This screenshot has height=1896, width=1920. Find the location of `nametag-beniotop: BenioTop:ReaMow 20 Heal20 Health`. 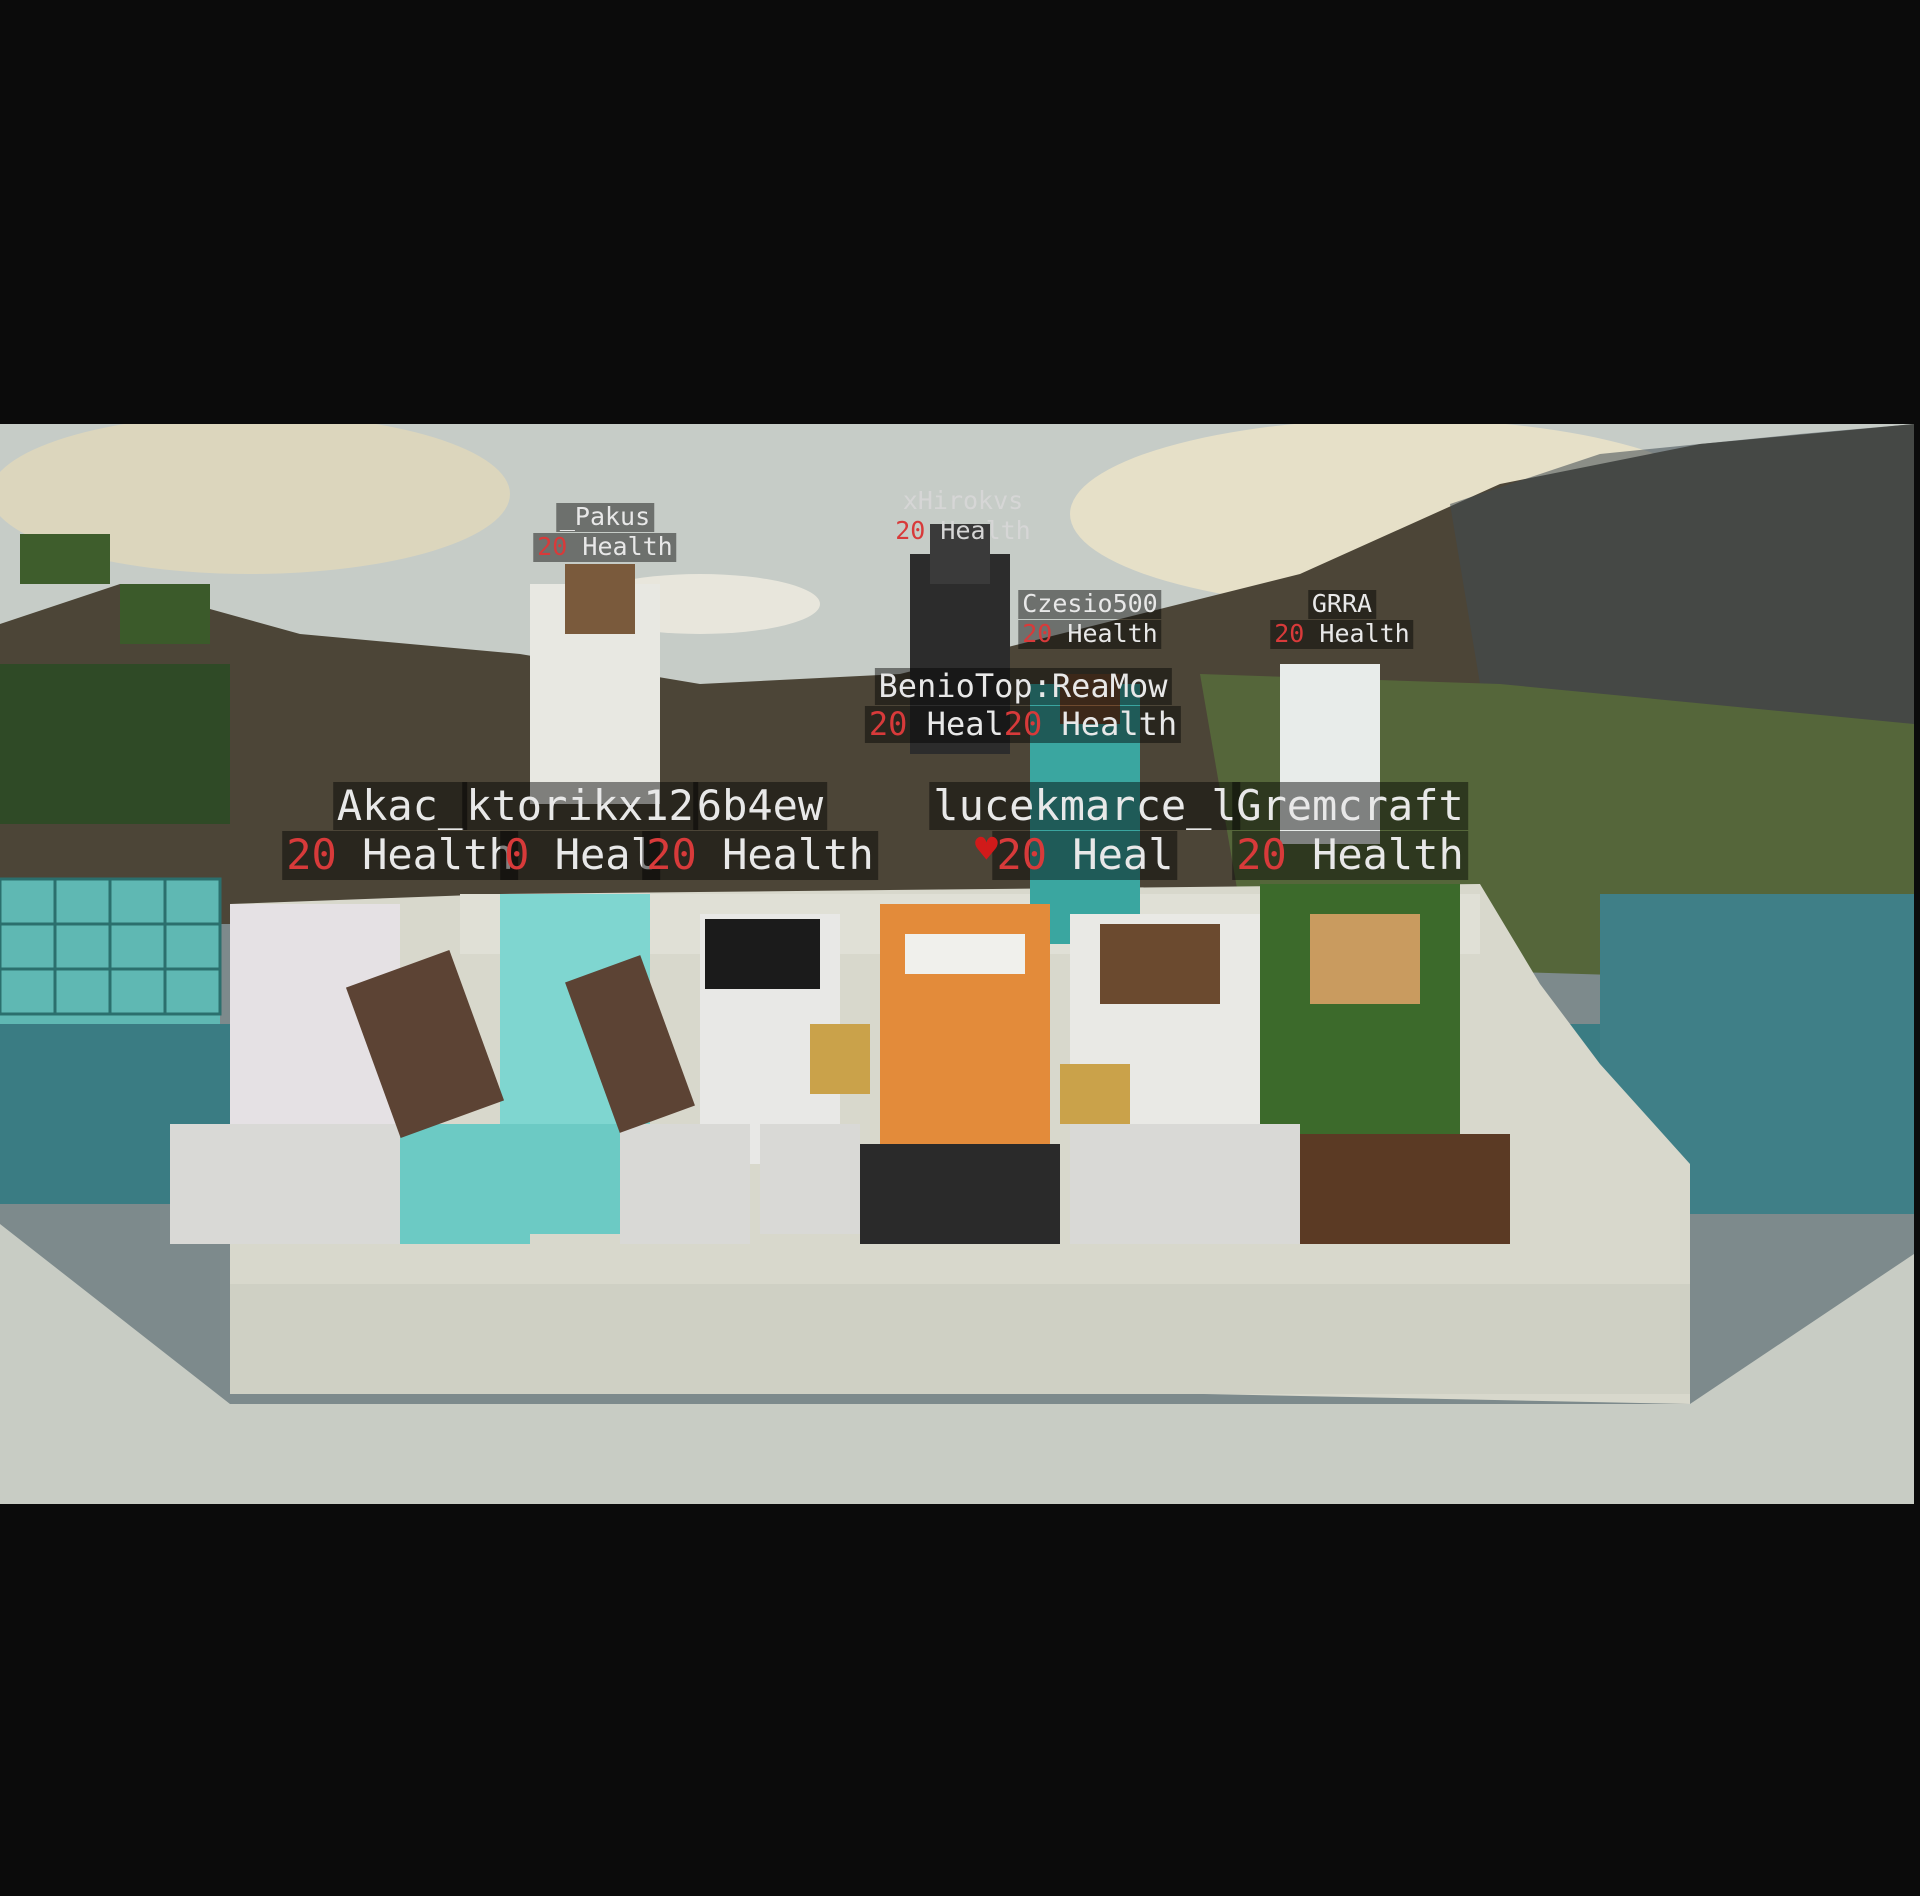

nametag-beniotop: BenioTop:ReaMow 20 Heal20 Health is located at coordinates (1023, 705).